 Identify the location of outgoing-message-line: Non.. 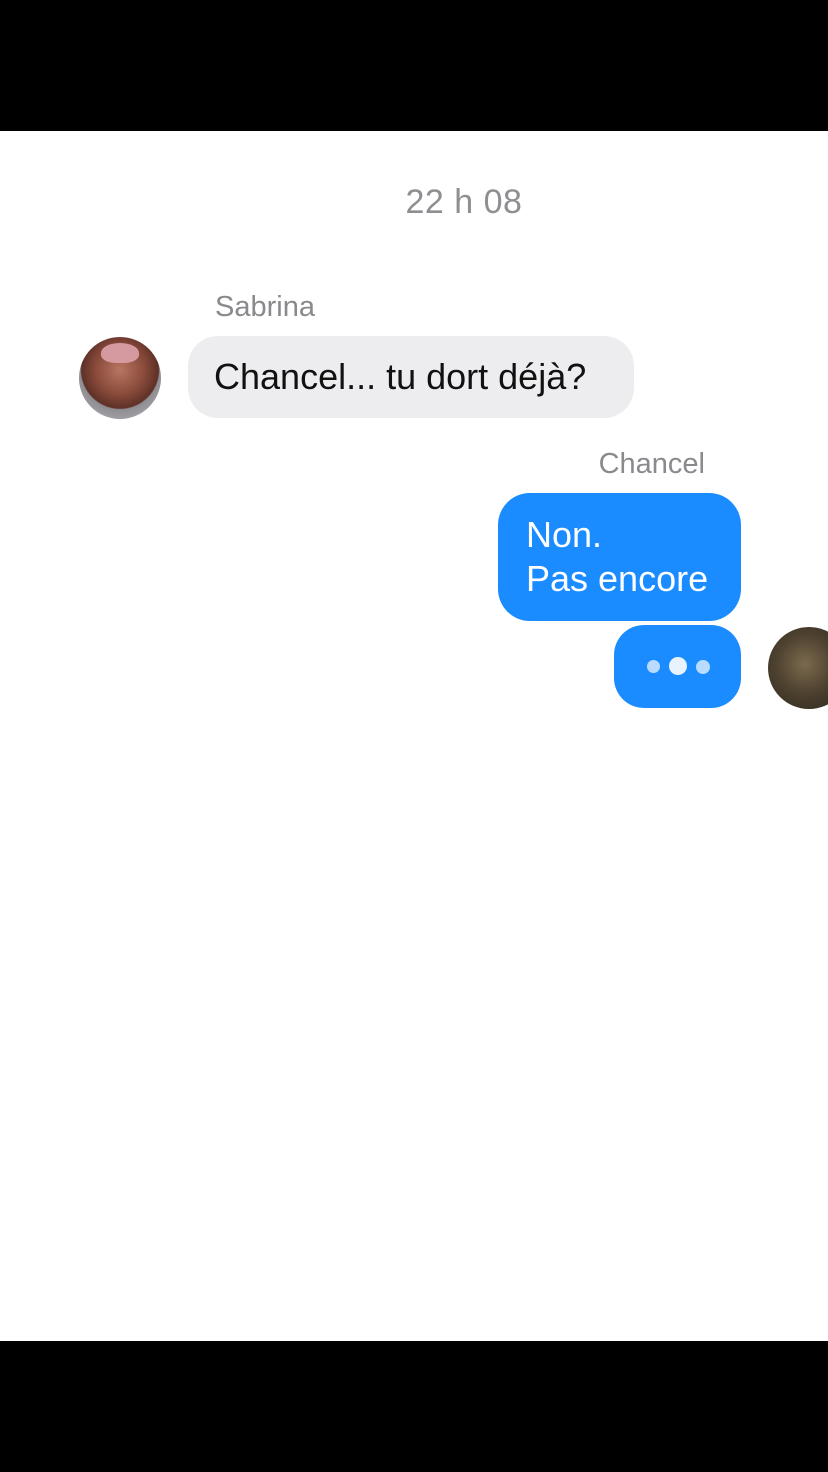
(564, 534).